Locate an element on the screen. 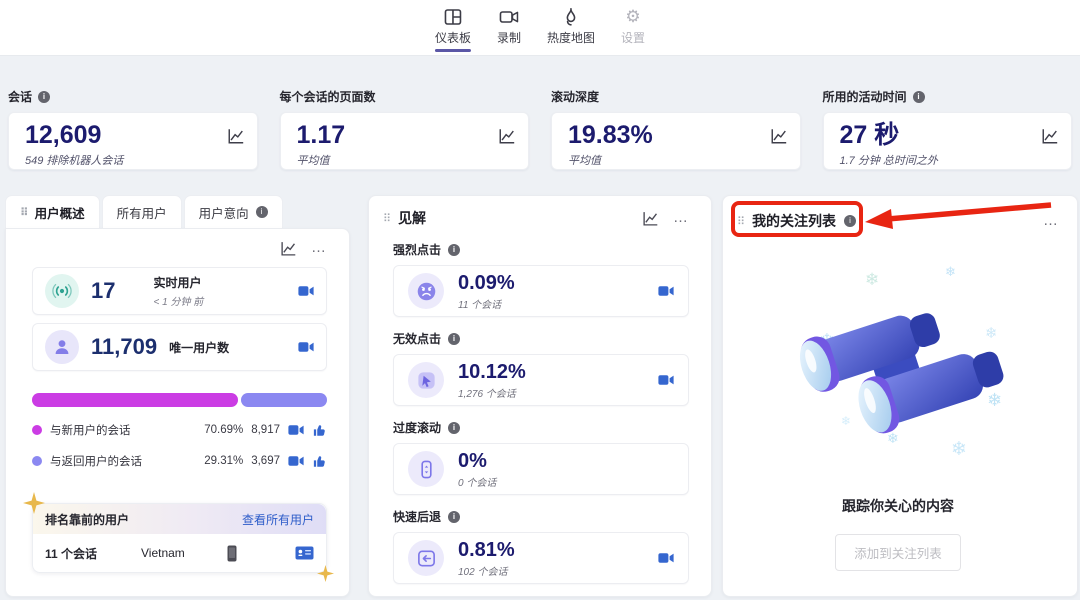 The width and height of the screenshot is (1080, 600). mobile-device-icon is located at coordinates (232, 553).